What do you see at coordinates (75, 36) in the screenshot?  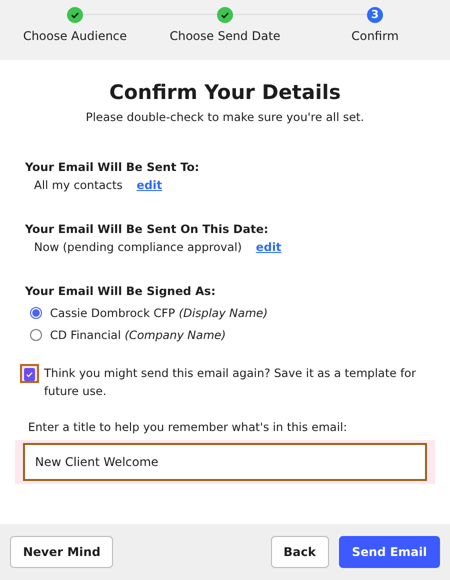 I see `step-label: Choose Audience` at bounding box center [75, 36].